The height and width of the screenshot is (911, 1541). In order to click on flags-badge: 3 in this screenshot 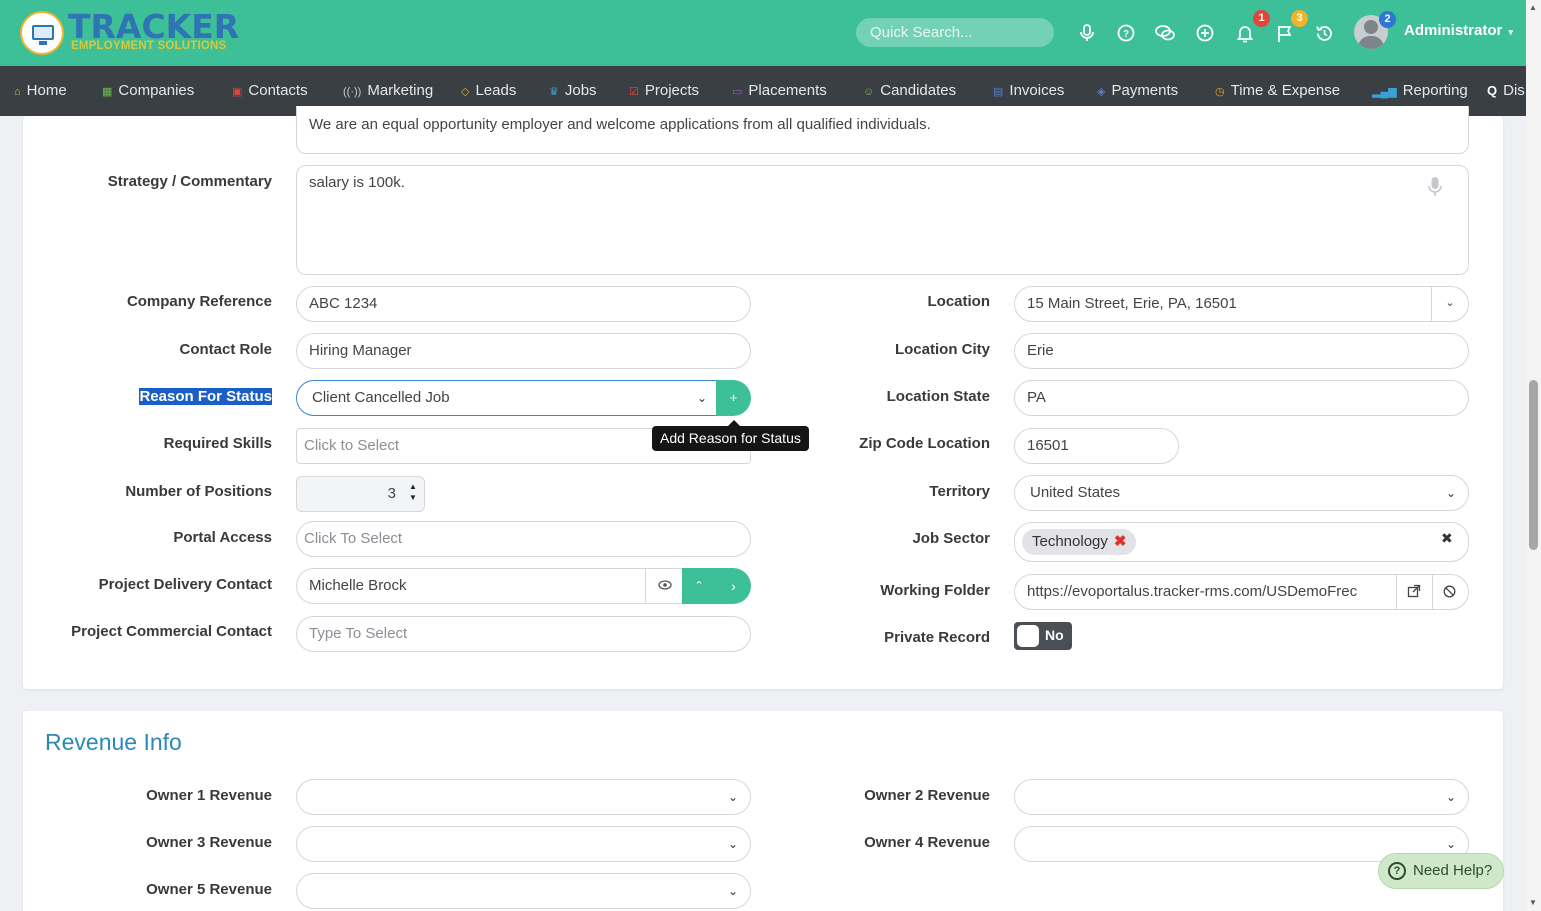, I will do `click(1299, 18)`.